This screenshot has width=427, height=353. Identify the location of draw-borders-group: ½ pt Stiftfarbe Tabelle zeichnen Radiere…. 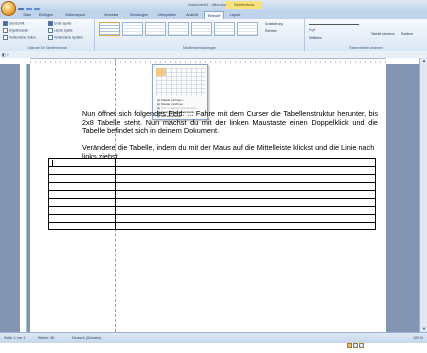
(366, 35).